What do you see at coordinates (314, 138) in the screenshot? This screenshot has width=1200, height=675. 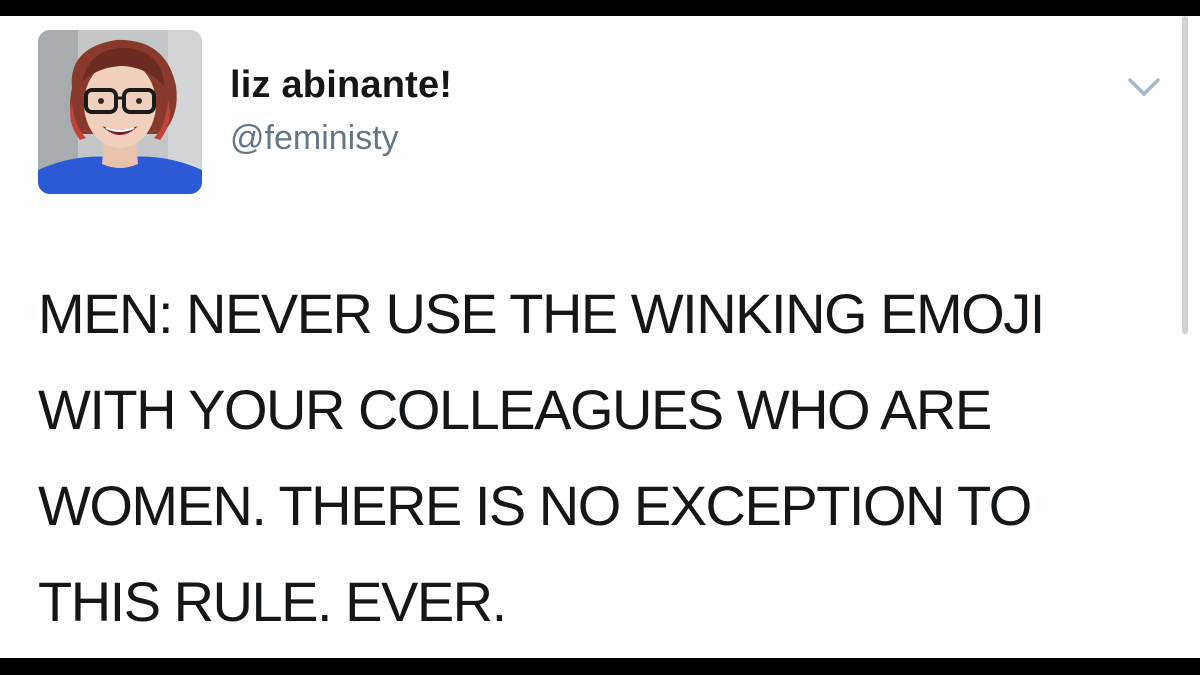 I see `author-handle: @feministy` at bounding box center [314, 138].